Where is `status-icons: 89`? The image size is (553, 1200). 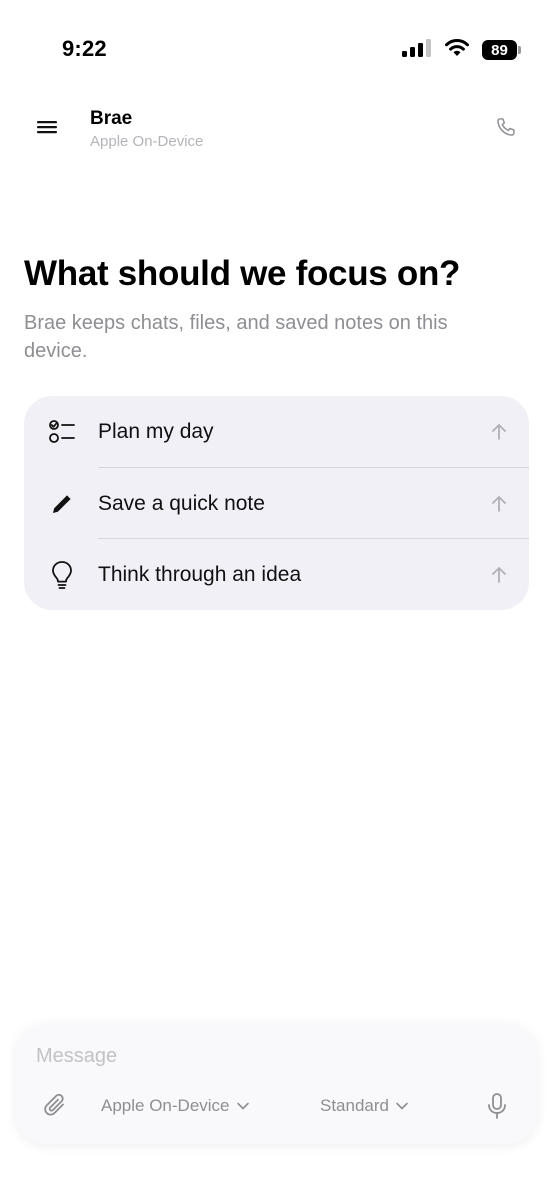 status-icons: 89 is located at coordinates (461, 50).